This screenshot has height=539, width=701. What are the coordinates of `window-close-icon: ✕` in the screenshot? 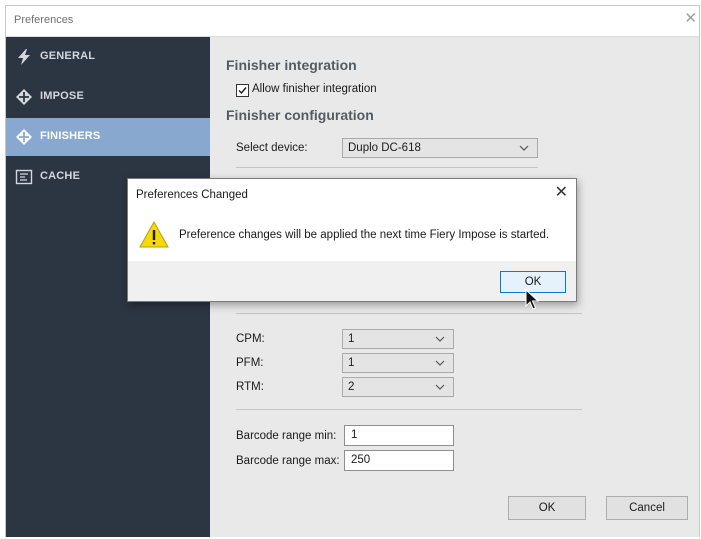 It's located at (690, 19).